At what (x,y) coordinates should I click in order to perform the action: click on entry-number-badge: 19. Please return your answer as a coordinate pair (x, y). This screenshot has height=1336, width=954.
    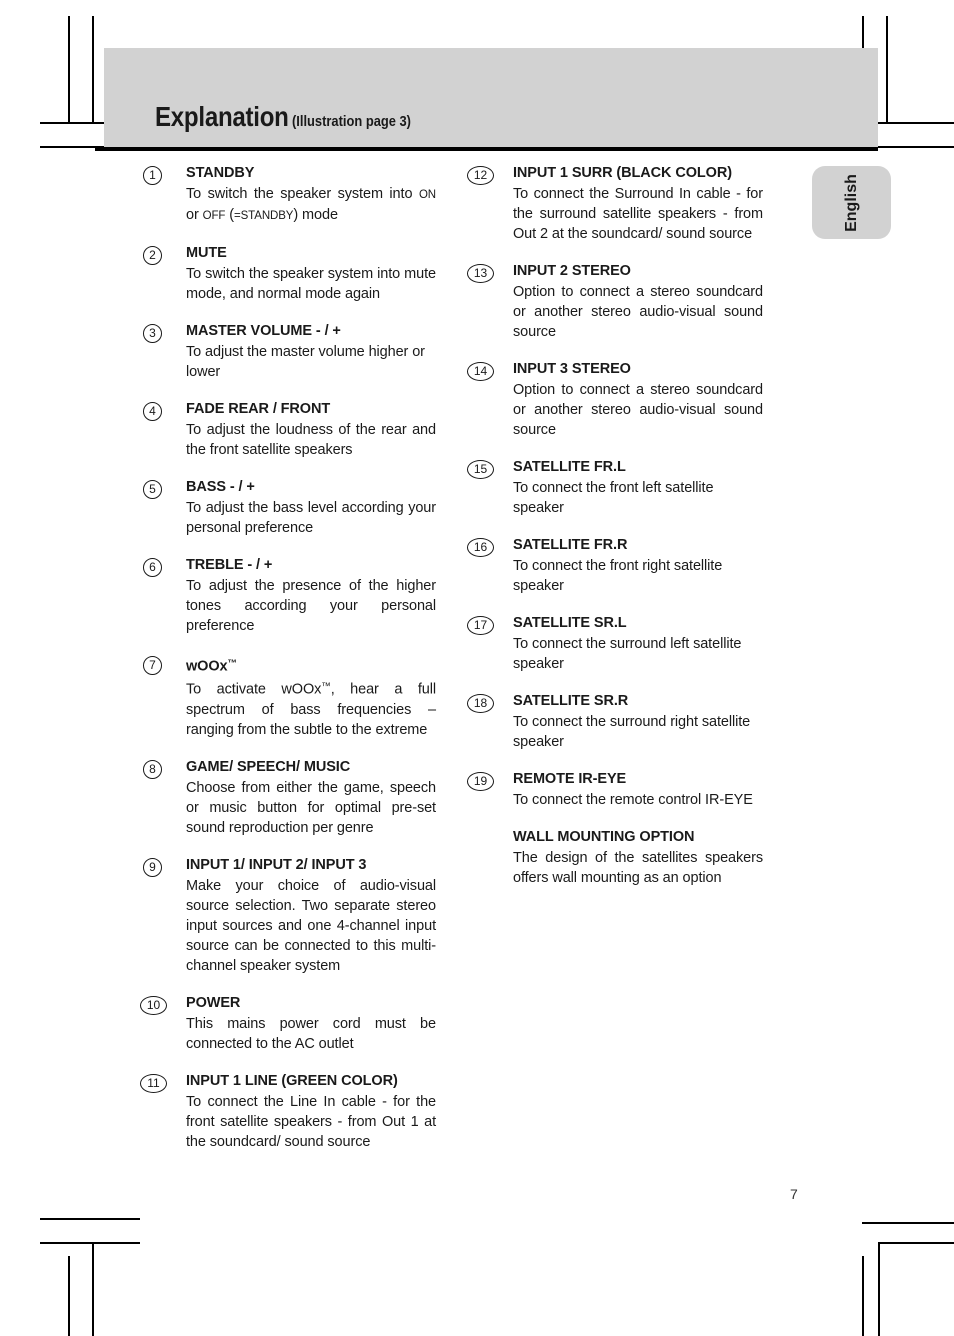
    Looking at the image, I should click on (480, 781).